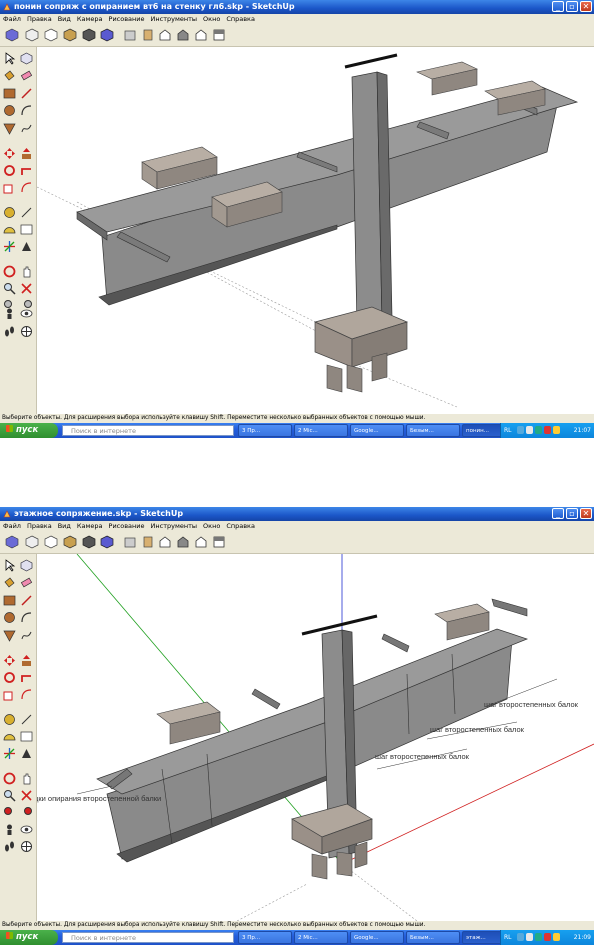 This screenshot has width=594, height=945. What do you see at coordinates (9, 75) in the screenshot?
I see `paint-bucket-icon` at bounding box center [9, 75].